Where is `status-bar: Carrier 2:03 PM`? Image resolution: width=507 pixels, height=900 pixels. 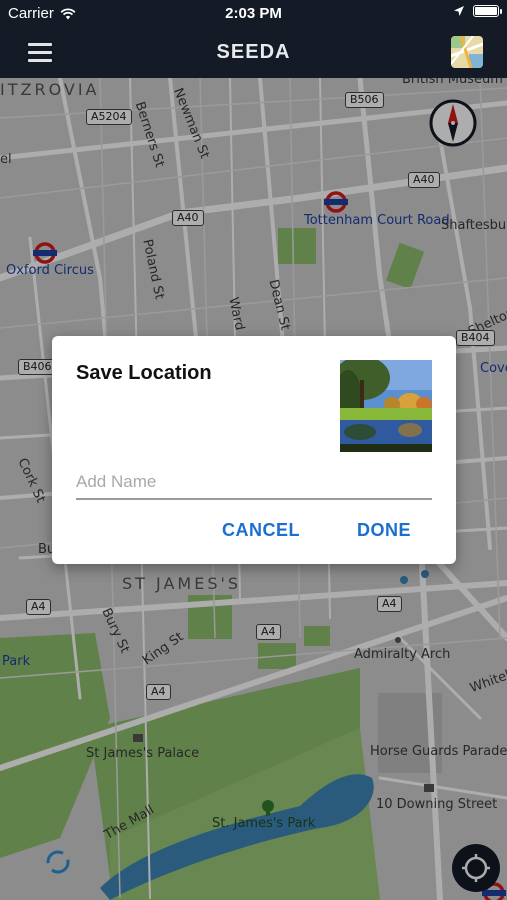 status-bar: Carrier 2:03 PM is located at coordinates (253, 14).